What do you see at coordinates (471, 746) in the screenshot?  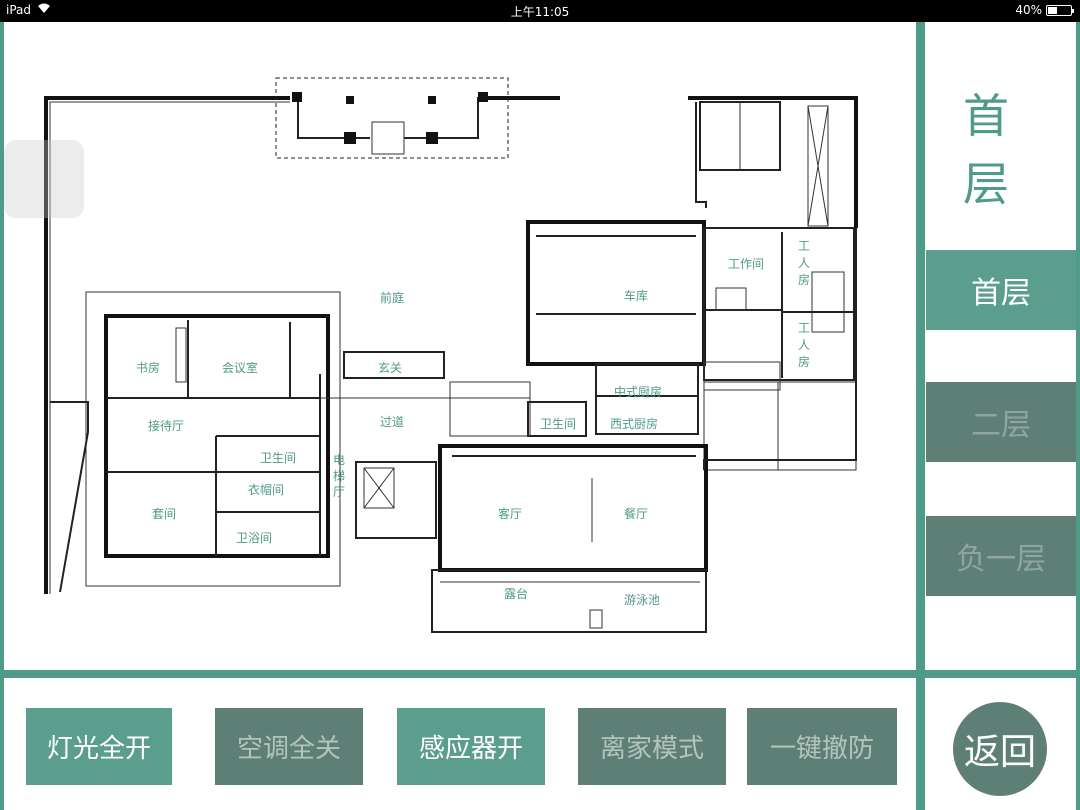 I see `sensors-on-button: 感应器开` at bounding box center [471, 746].